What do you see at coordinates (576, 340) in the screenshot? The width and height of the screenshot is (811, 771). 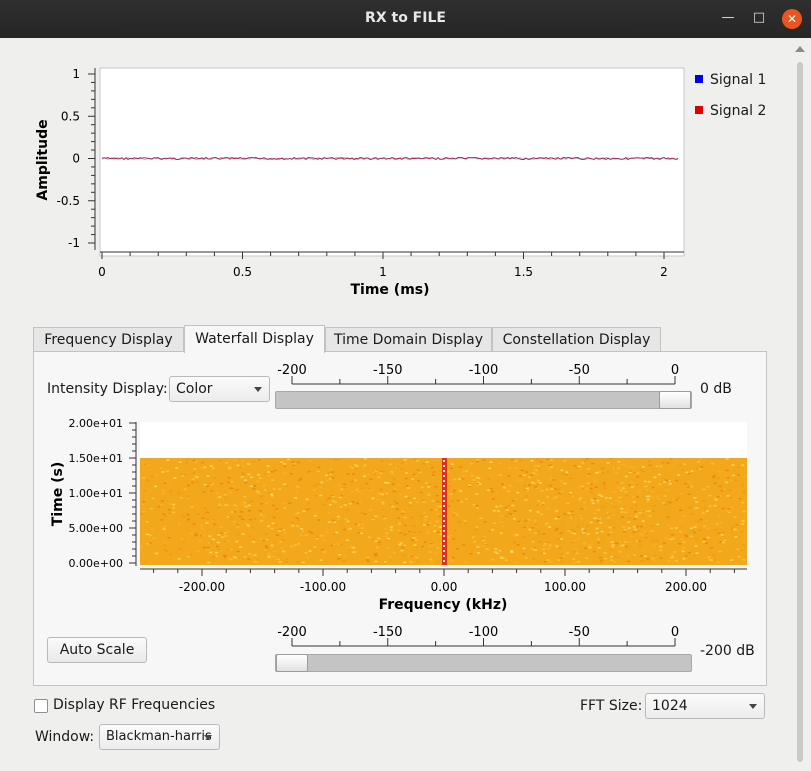 I see `tab-constellation-display: Constellation Display` at bounding box center [576, 340].